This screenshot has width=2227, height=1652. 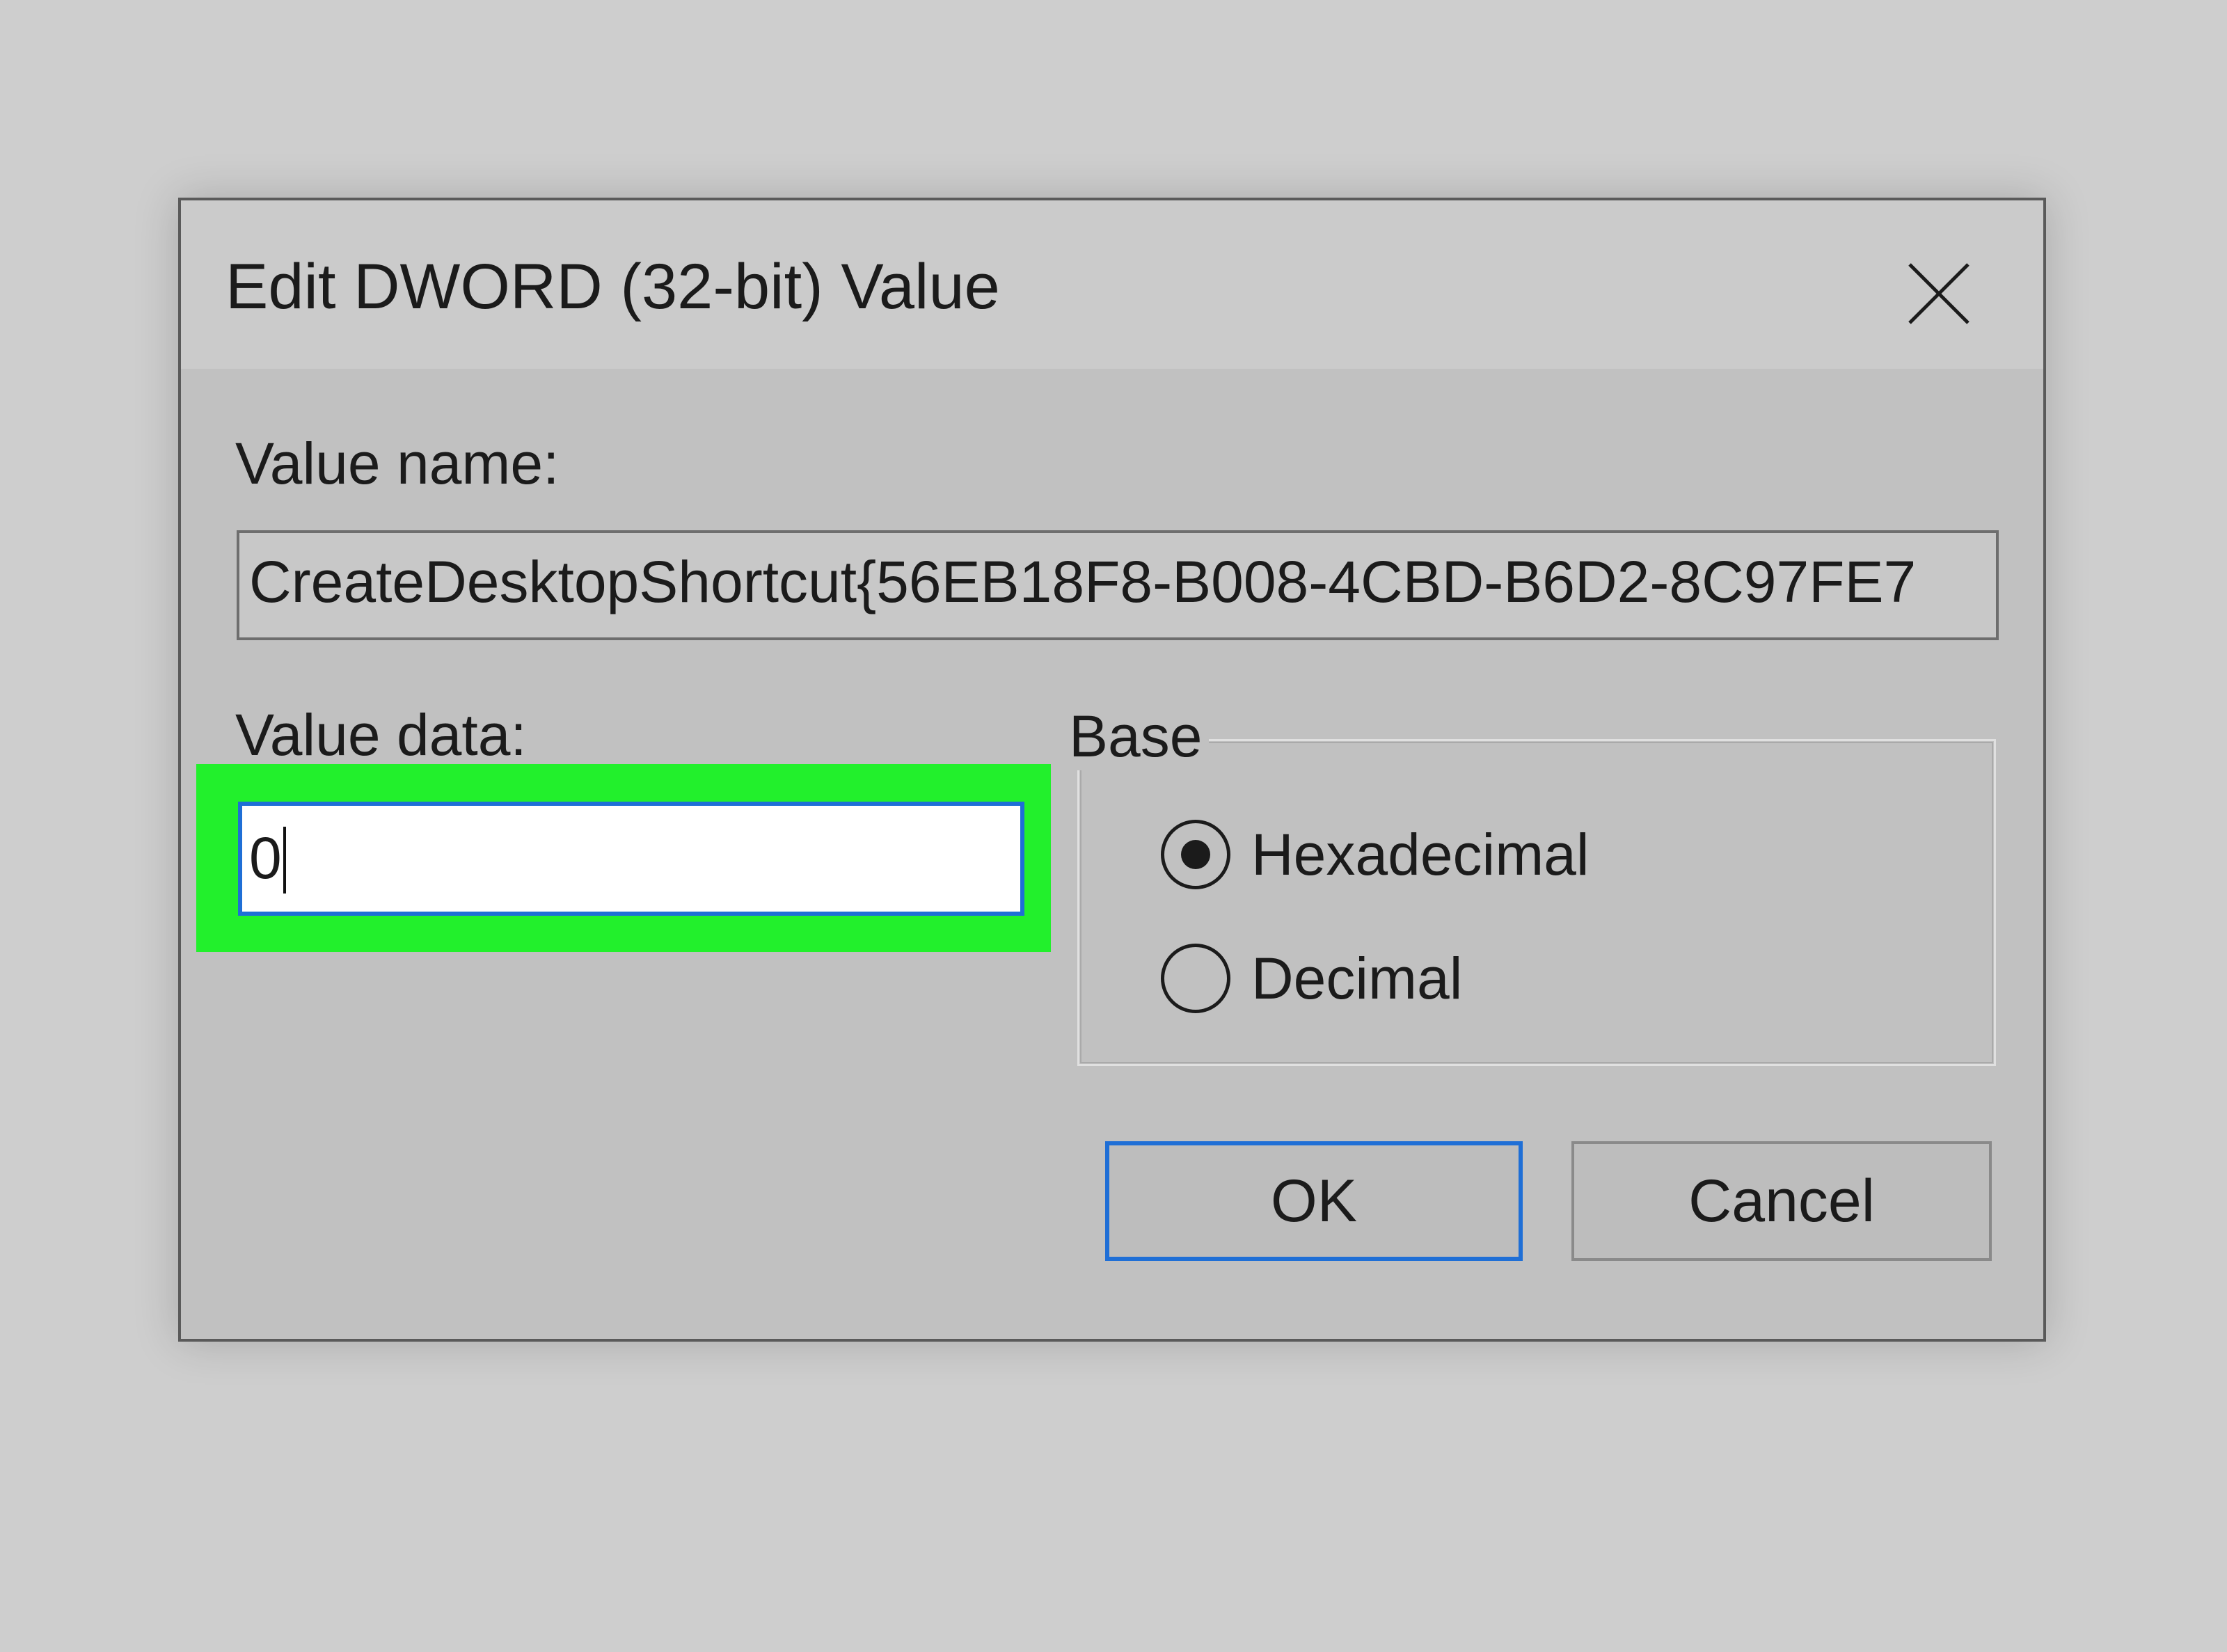 I want to click on dialog-title: Edit DWORD (32-bit) Value, so click(x=612, y=286).